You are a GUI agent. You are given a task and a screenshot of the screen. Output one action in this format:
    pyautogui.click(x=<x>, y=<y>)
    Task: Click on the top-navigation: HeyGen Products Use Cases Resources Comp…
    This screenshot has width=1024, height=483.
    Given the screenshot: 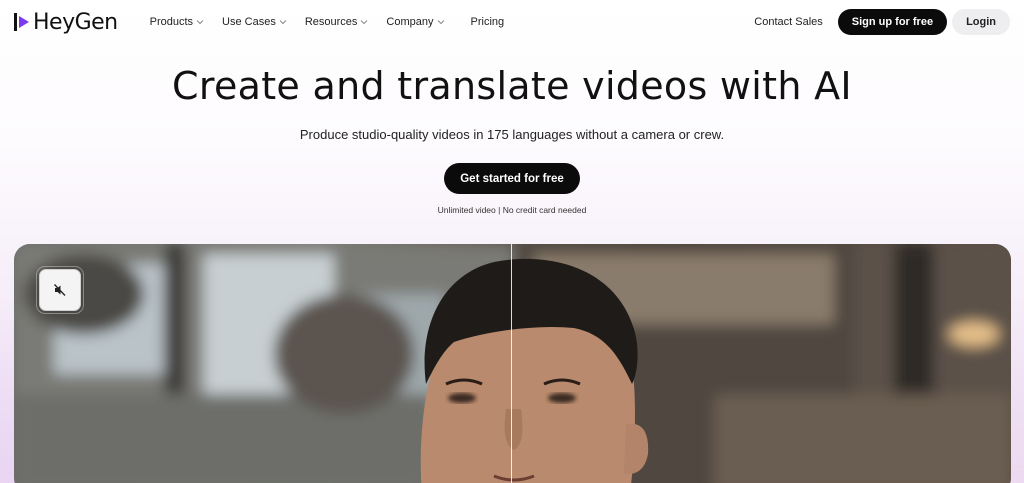 What is the action you would take?
    pyautogui.click(x=512, y=22)
    